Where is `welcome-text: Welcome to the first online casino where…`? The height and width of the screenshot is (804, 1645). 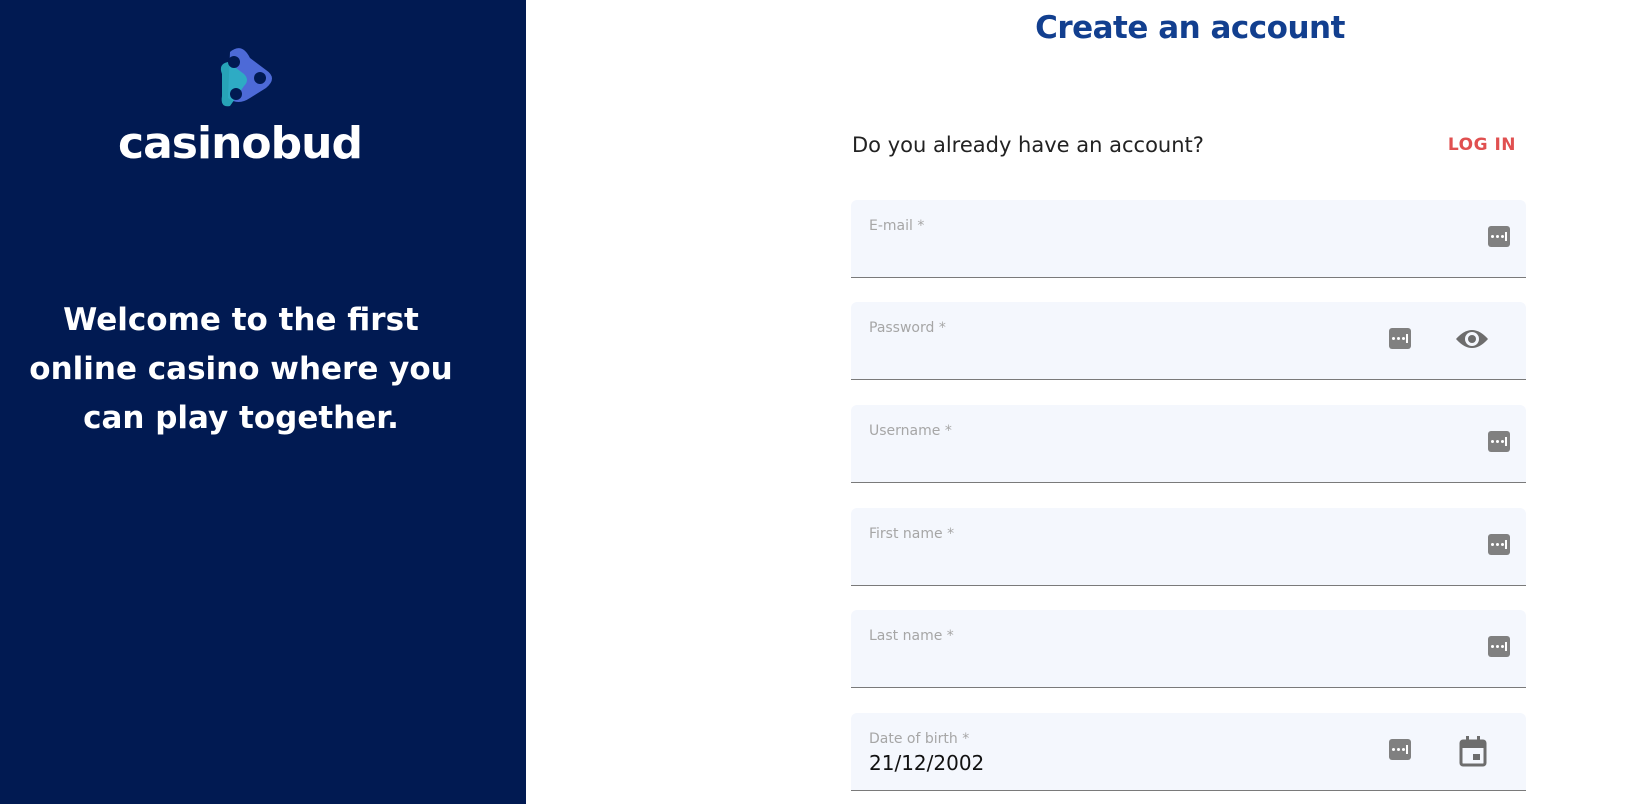
welcome-text: Welcome to the first online casino where… is located at coordinates (241, 369).